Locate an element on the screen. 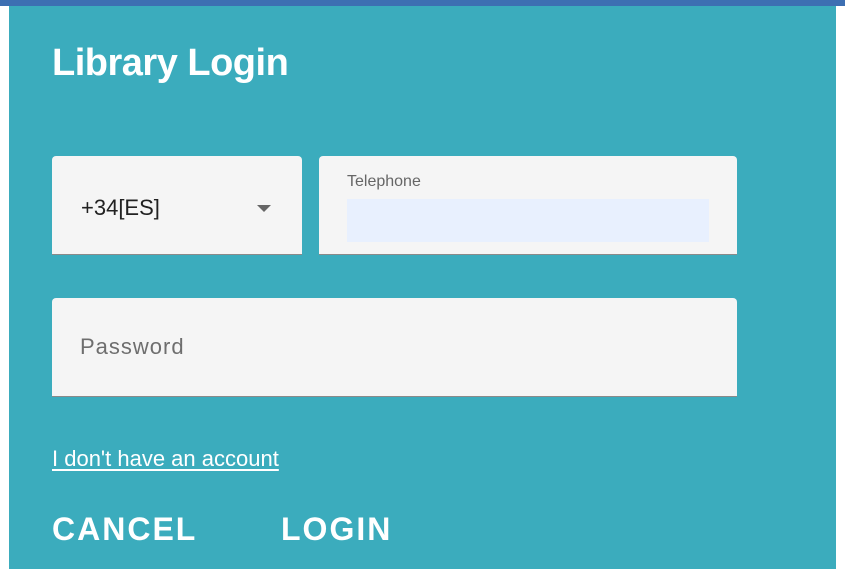 This screenshot has width=845, height=569. password-field is located at coordinates (394, 347).